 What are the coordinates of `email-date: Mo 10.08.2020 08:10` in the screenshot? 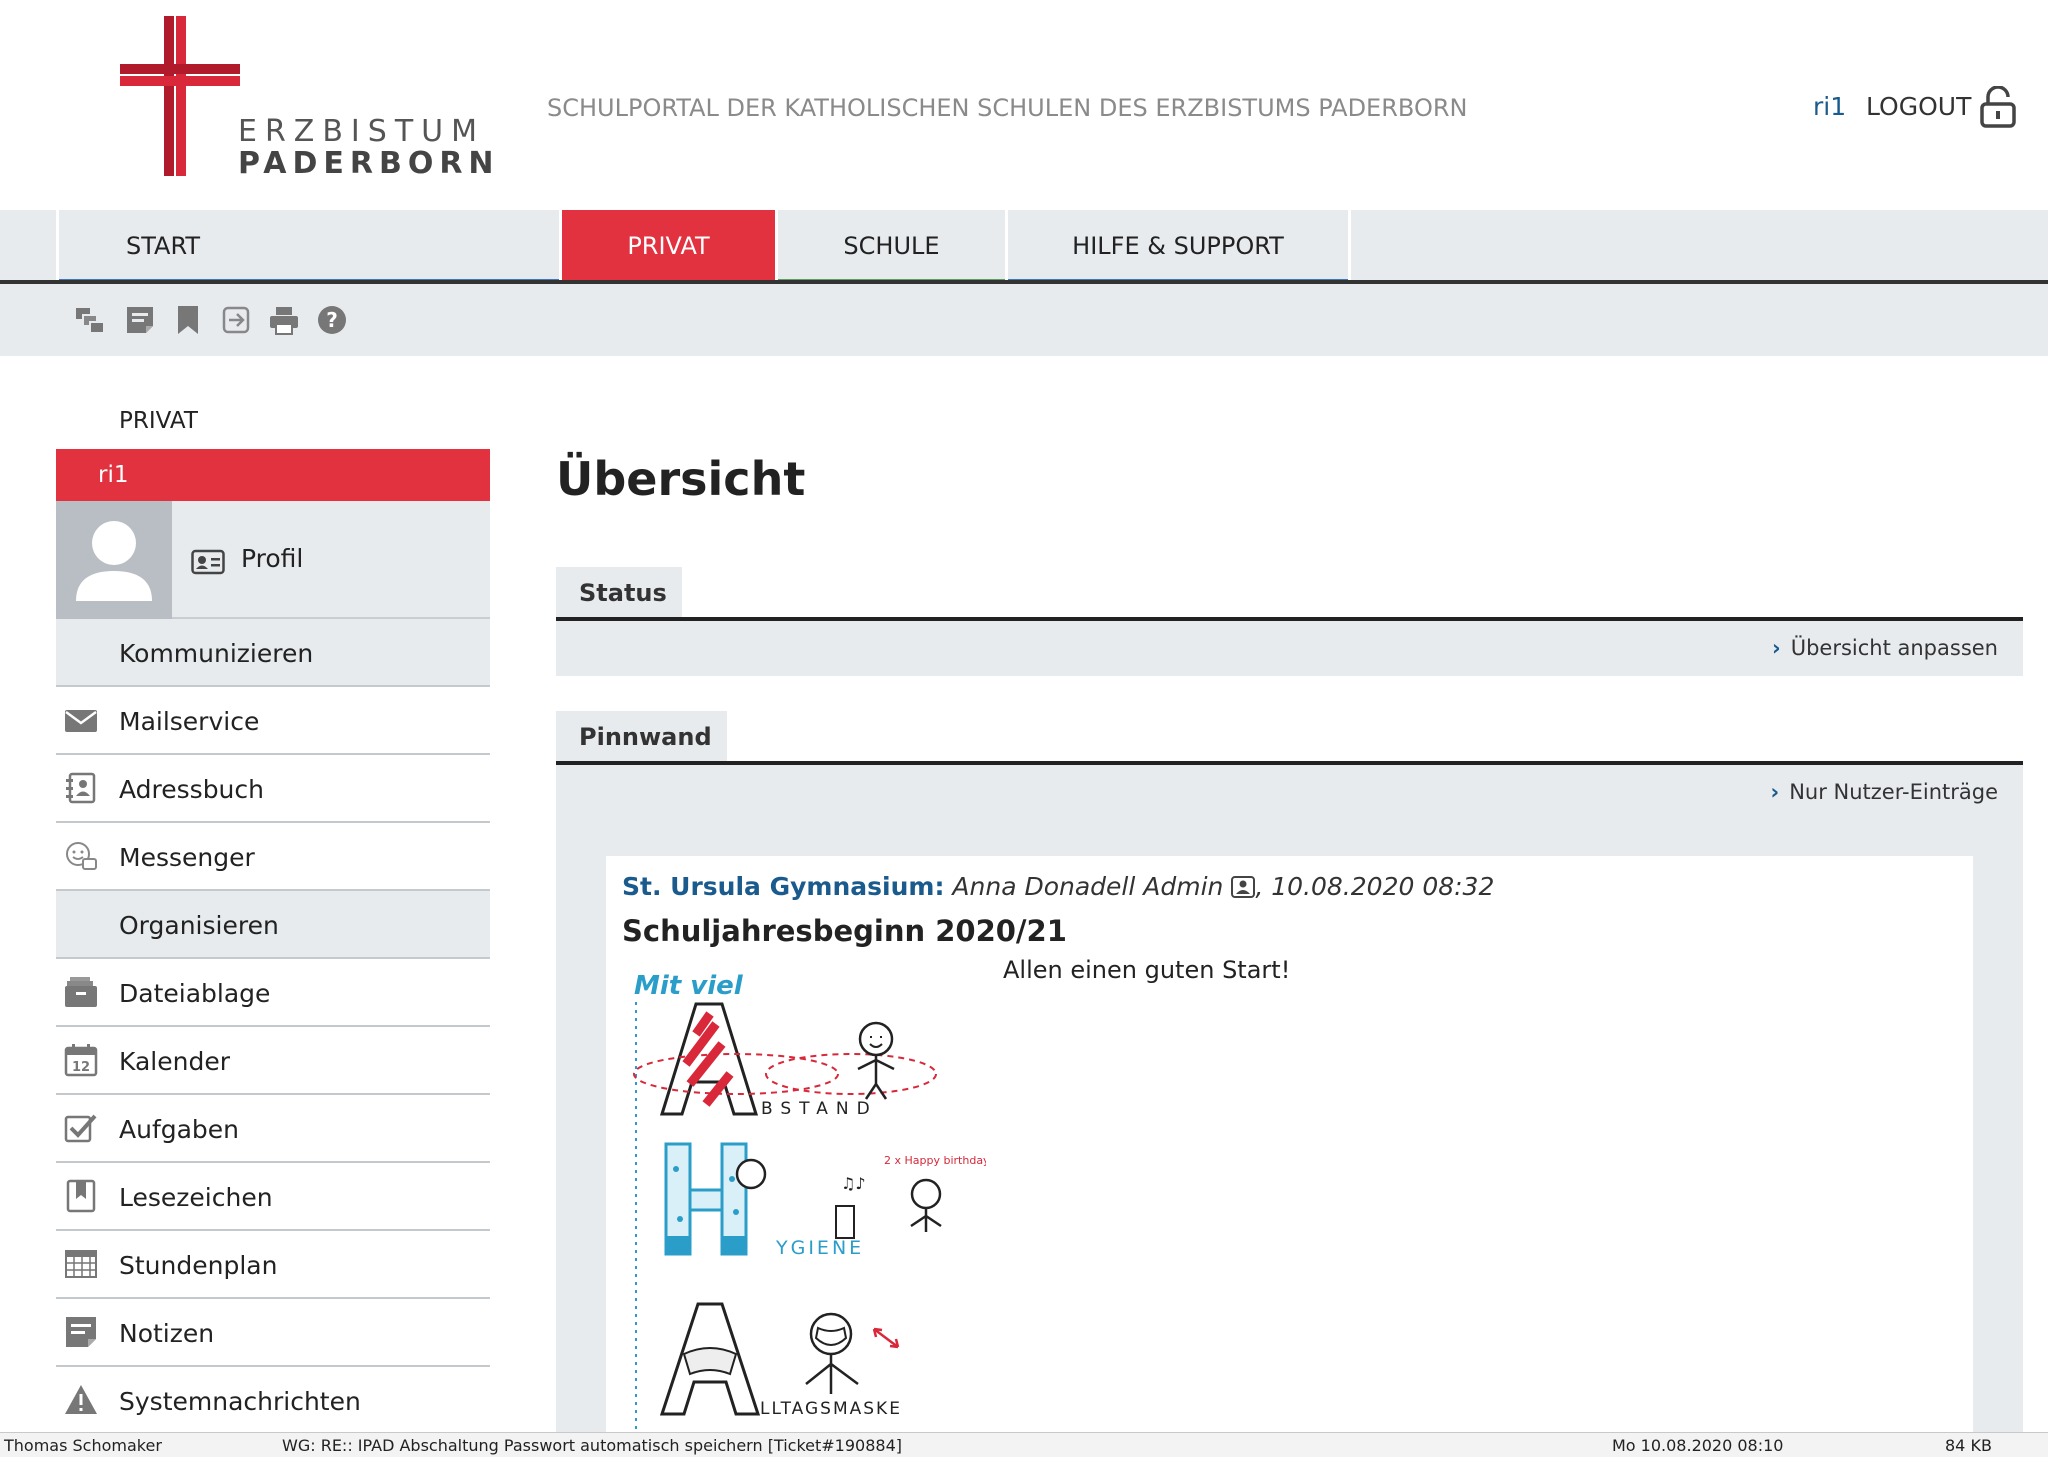 It's located at (1698, 1445).